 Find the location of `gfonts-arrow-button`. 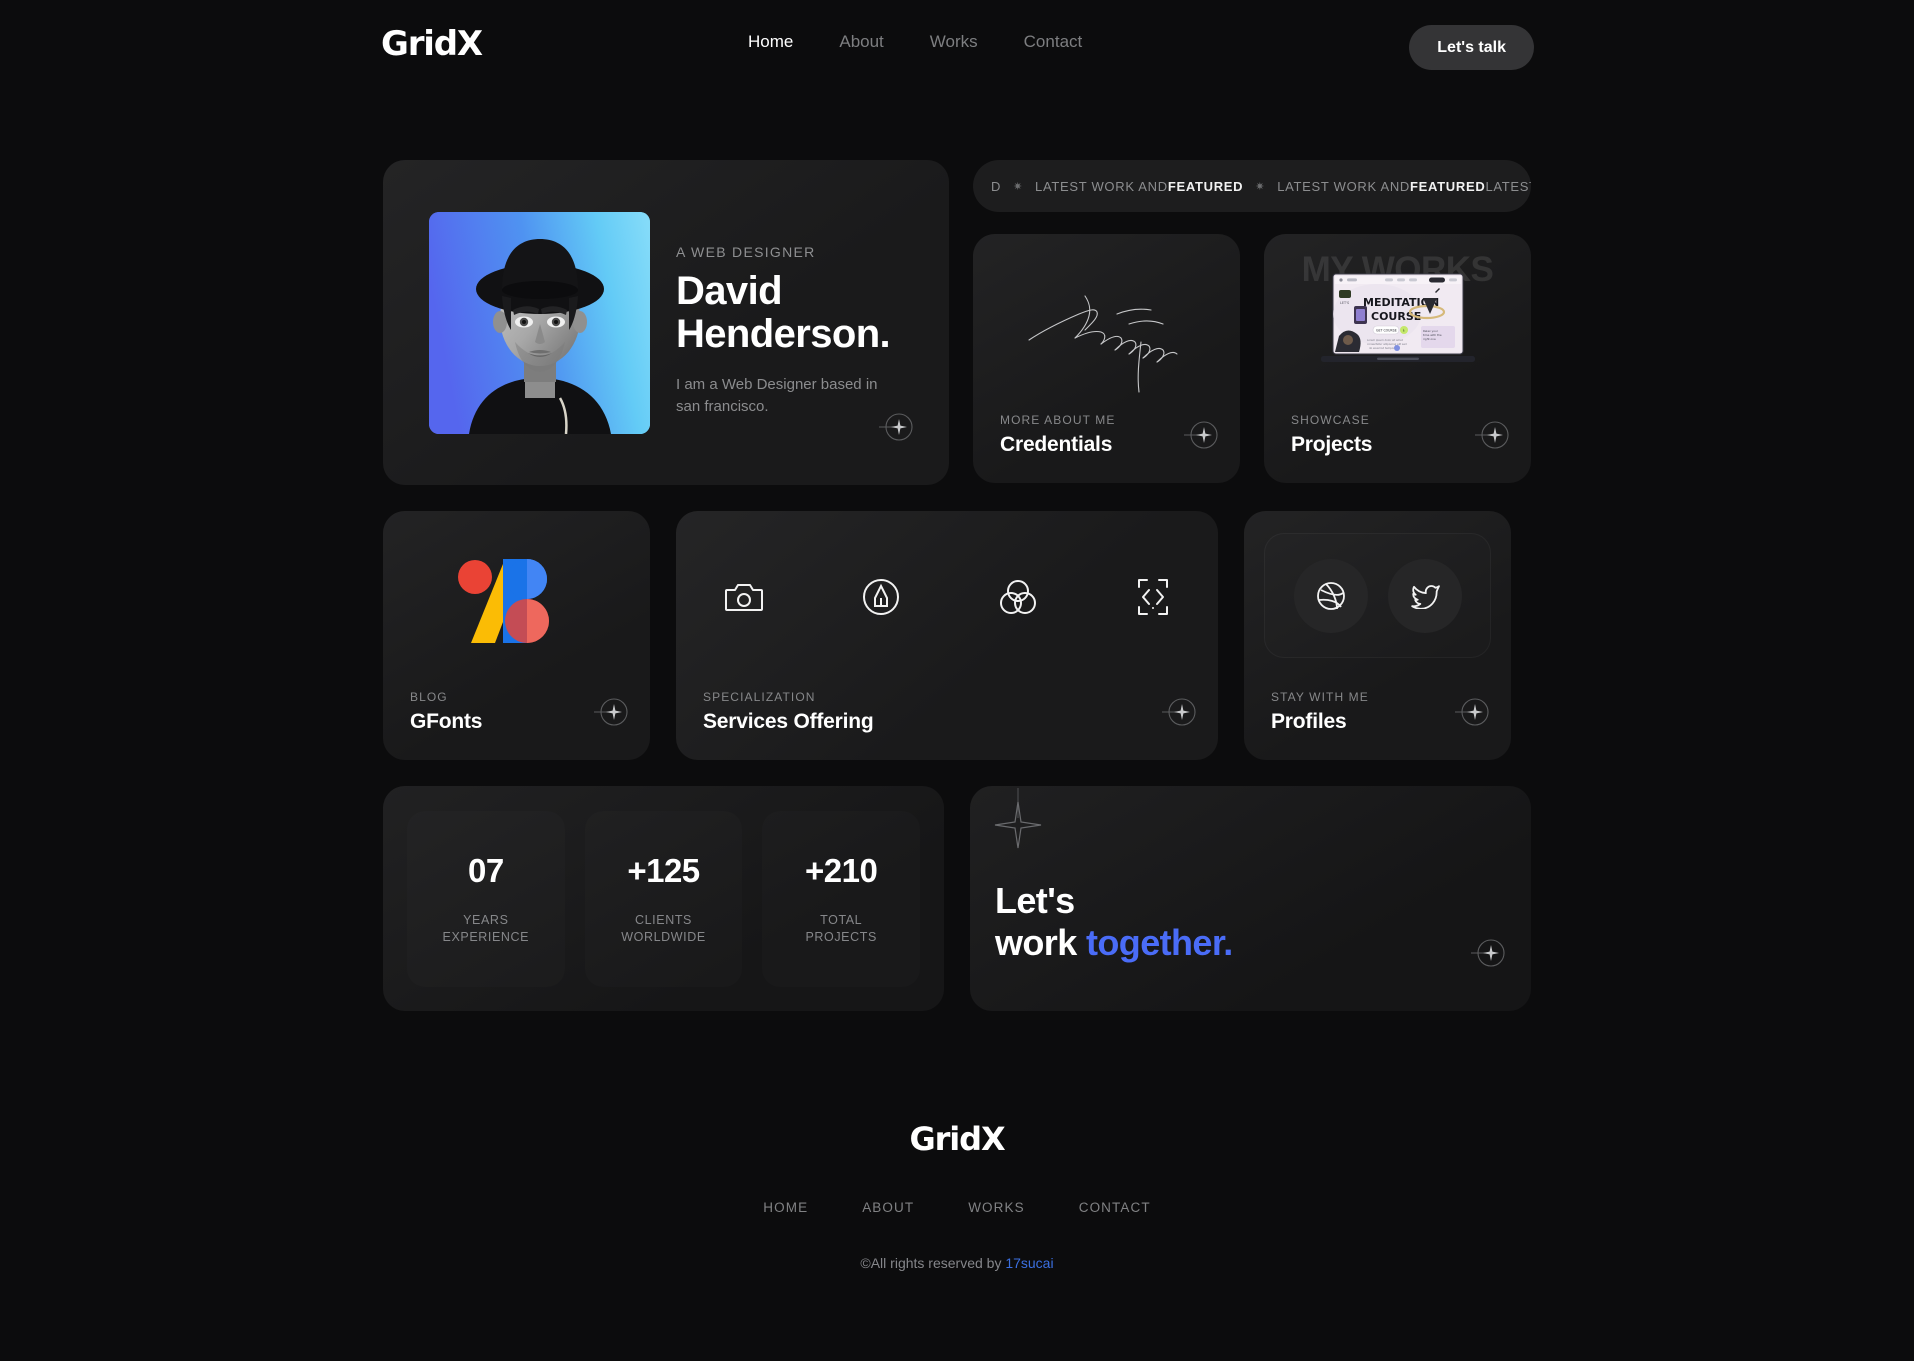

gfonts-arrow-button is located at coordinates (611, 714).